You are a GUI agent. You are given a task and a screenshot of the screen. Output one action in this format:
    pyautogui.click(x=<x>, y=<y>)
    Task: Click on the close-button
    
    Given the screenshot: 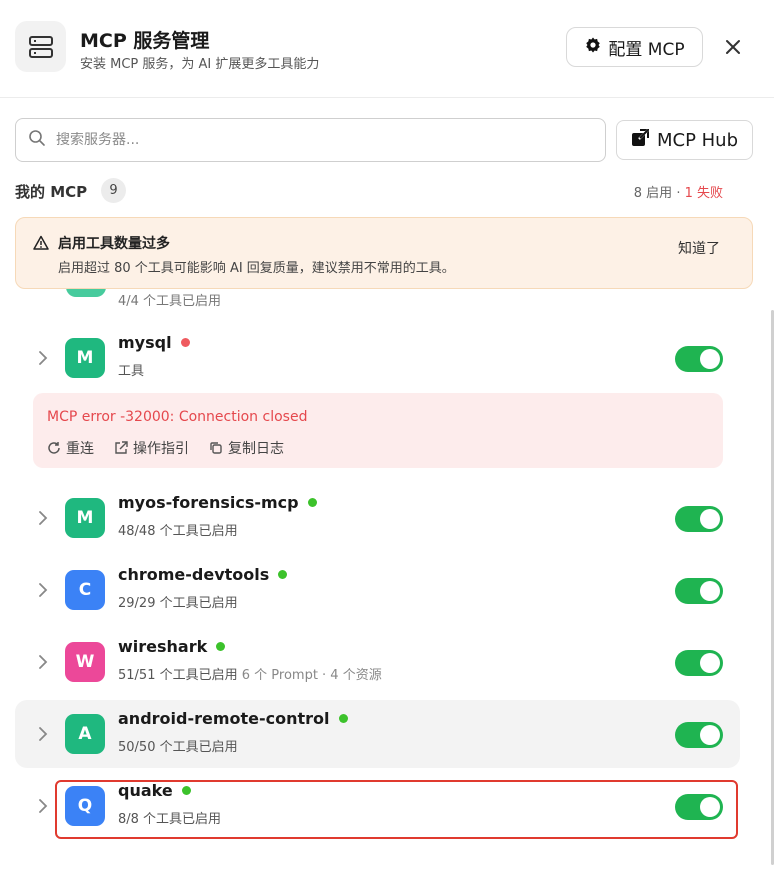 What is the action you would take?
    pyautogui.click(x=733, y=47)
    